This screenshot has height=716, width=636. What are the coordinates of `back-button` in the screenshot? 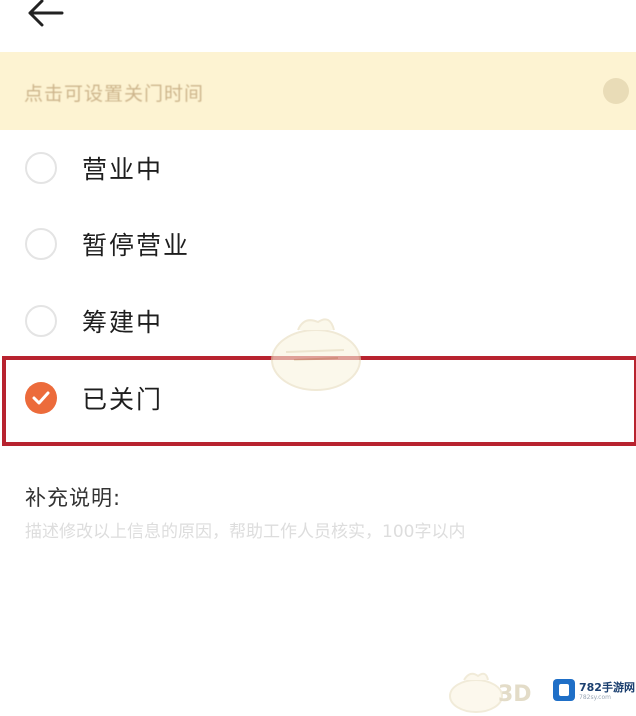 It's located at (46, 19).